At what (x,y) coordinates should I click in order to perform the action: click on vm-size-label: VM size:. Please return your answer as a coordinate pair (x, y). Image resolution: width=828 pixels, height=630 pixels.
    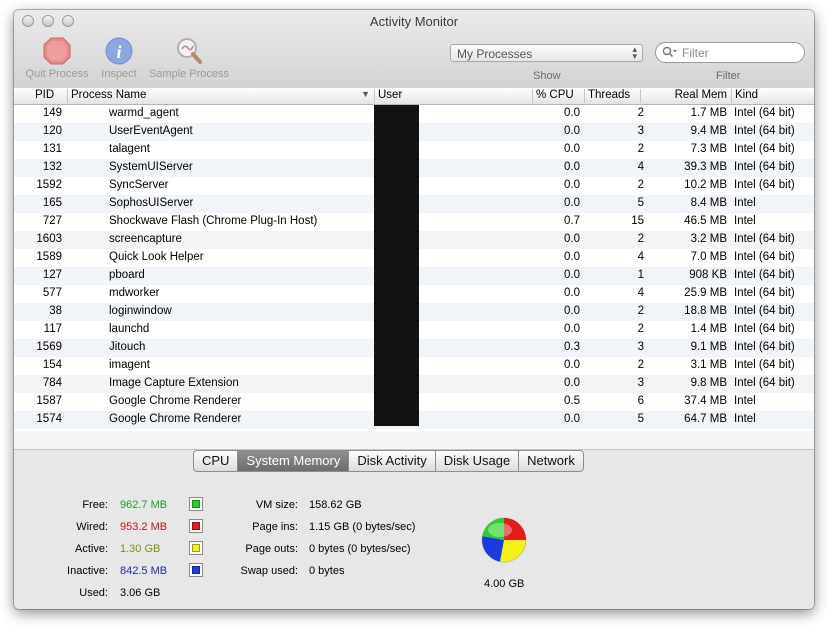
    Looking at the image, I should click on (276, 505).